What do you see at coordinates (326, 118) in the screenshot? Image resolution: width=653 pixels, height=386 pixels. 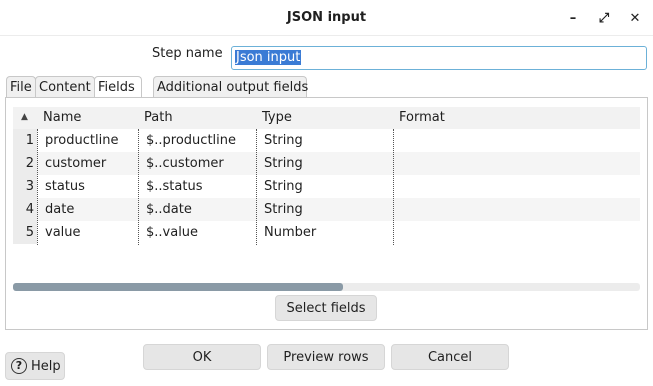 I see `table-header: ▲ Name Path Type Format` at bounding box center [326, 118].